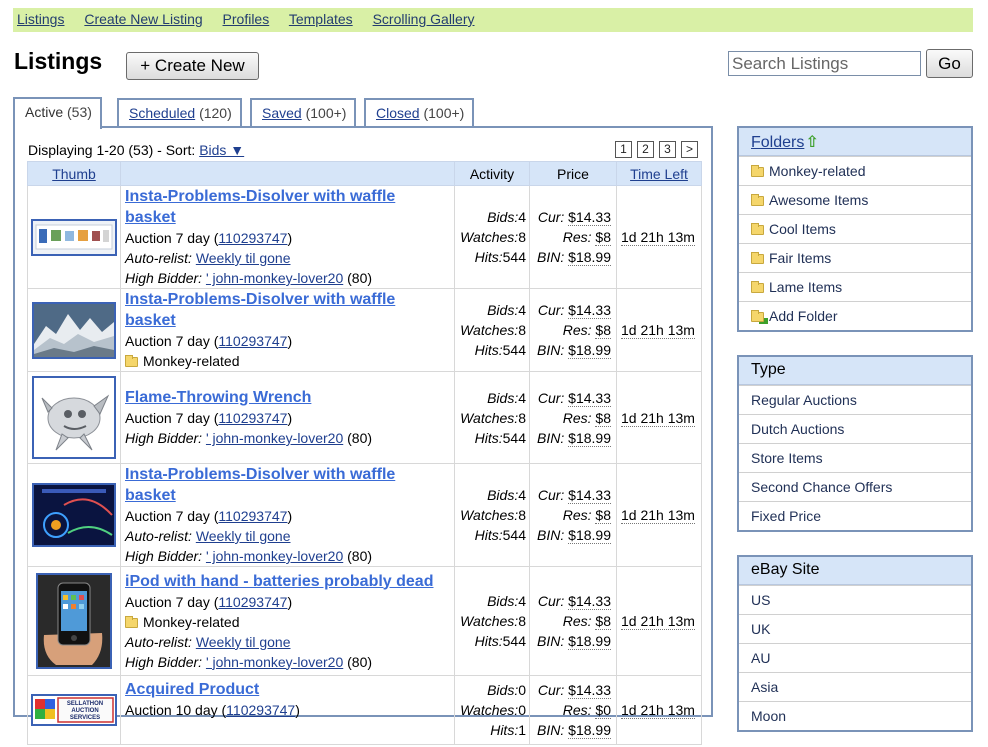  Describe the element at coordinates (855, 486) in the screenshot. I see `type-item-second-chance-offers: Second Chance Offers` at that location.